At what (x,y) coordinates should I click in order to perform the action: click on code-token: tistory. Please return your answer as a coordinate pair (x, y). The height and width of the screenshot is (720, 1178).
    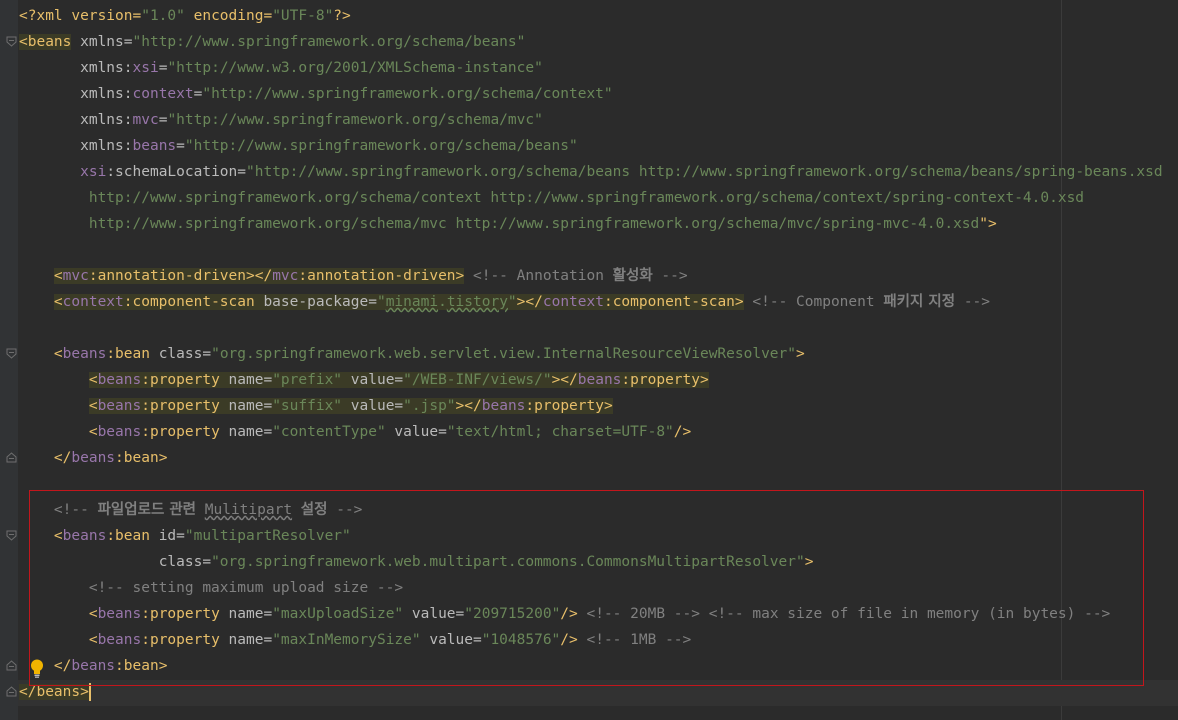
    Looking at the image, I should click on (477, 302).